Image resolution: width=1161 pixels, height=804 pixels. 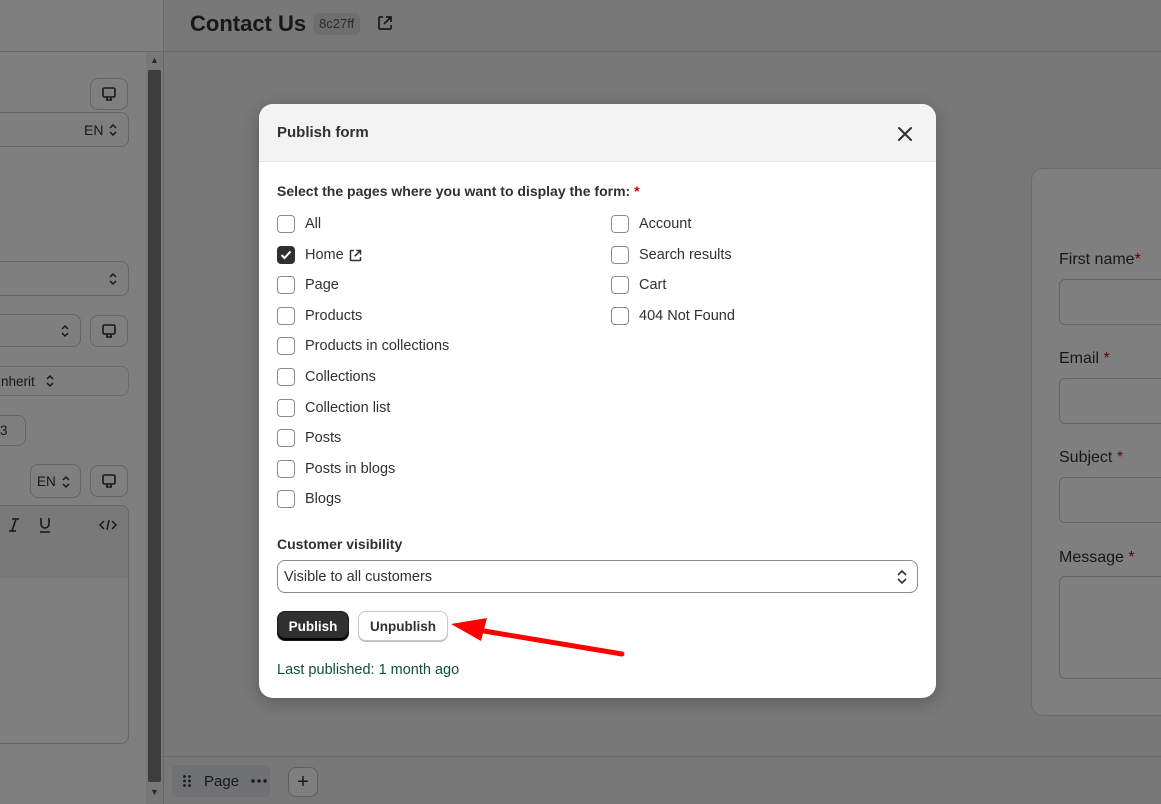 What do you see at coordinates (673, 316) in the screenshot?
I see `page-option-404-not-found: 404 Not Found` at bounding box center [673, 316].